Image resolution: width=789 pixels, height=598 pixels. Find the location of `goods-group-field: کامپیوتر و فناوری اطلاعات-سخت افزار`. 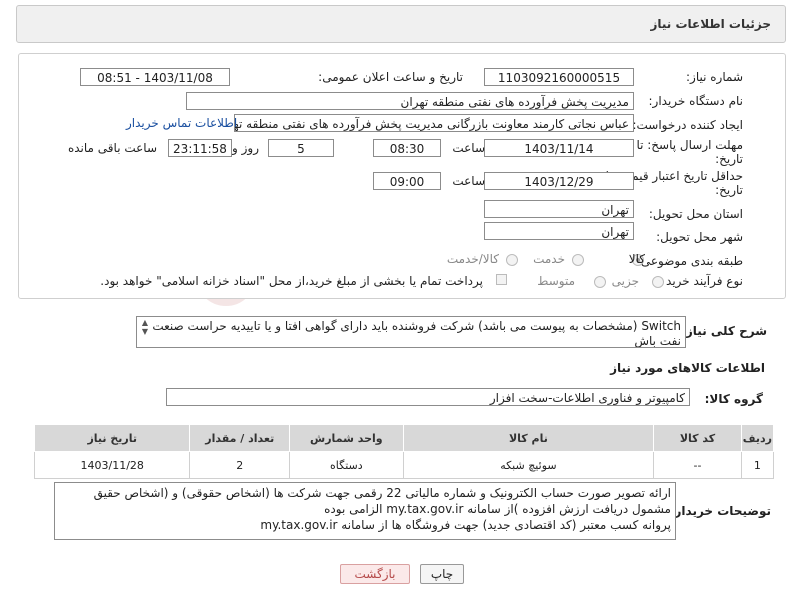

goods-group-field: کامپیوتر و فناوری اطلاعات-سخت افزار is located at coordinates (428, 397).